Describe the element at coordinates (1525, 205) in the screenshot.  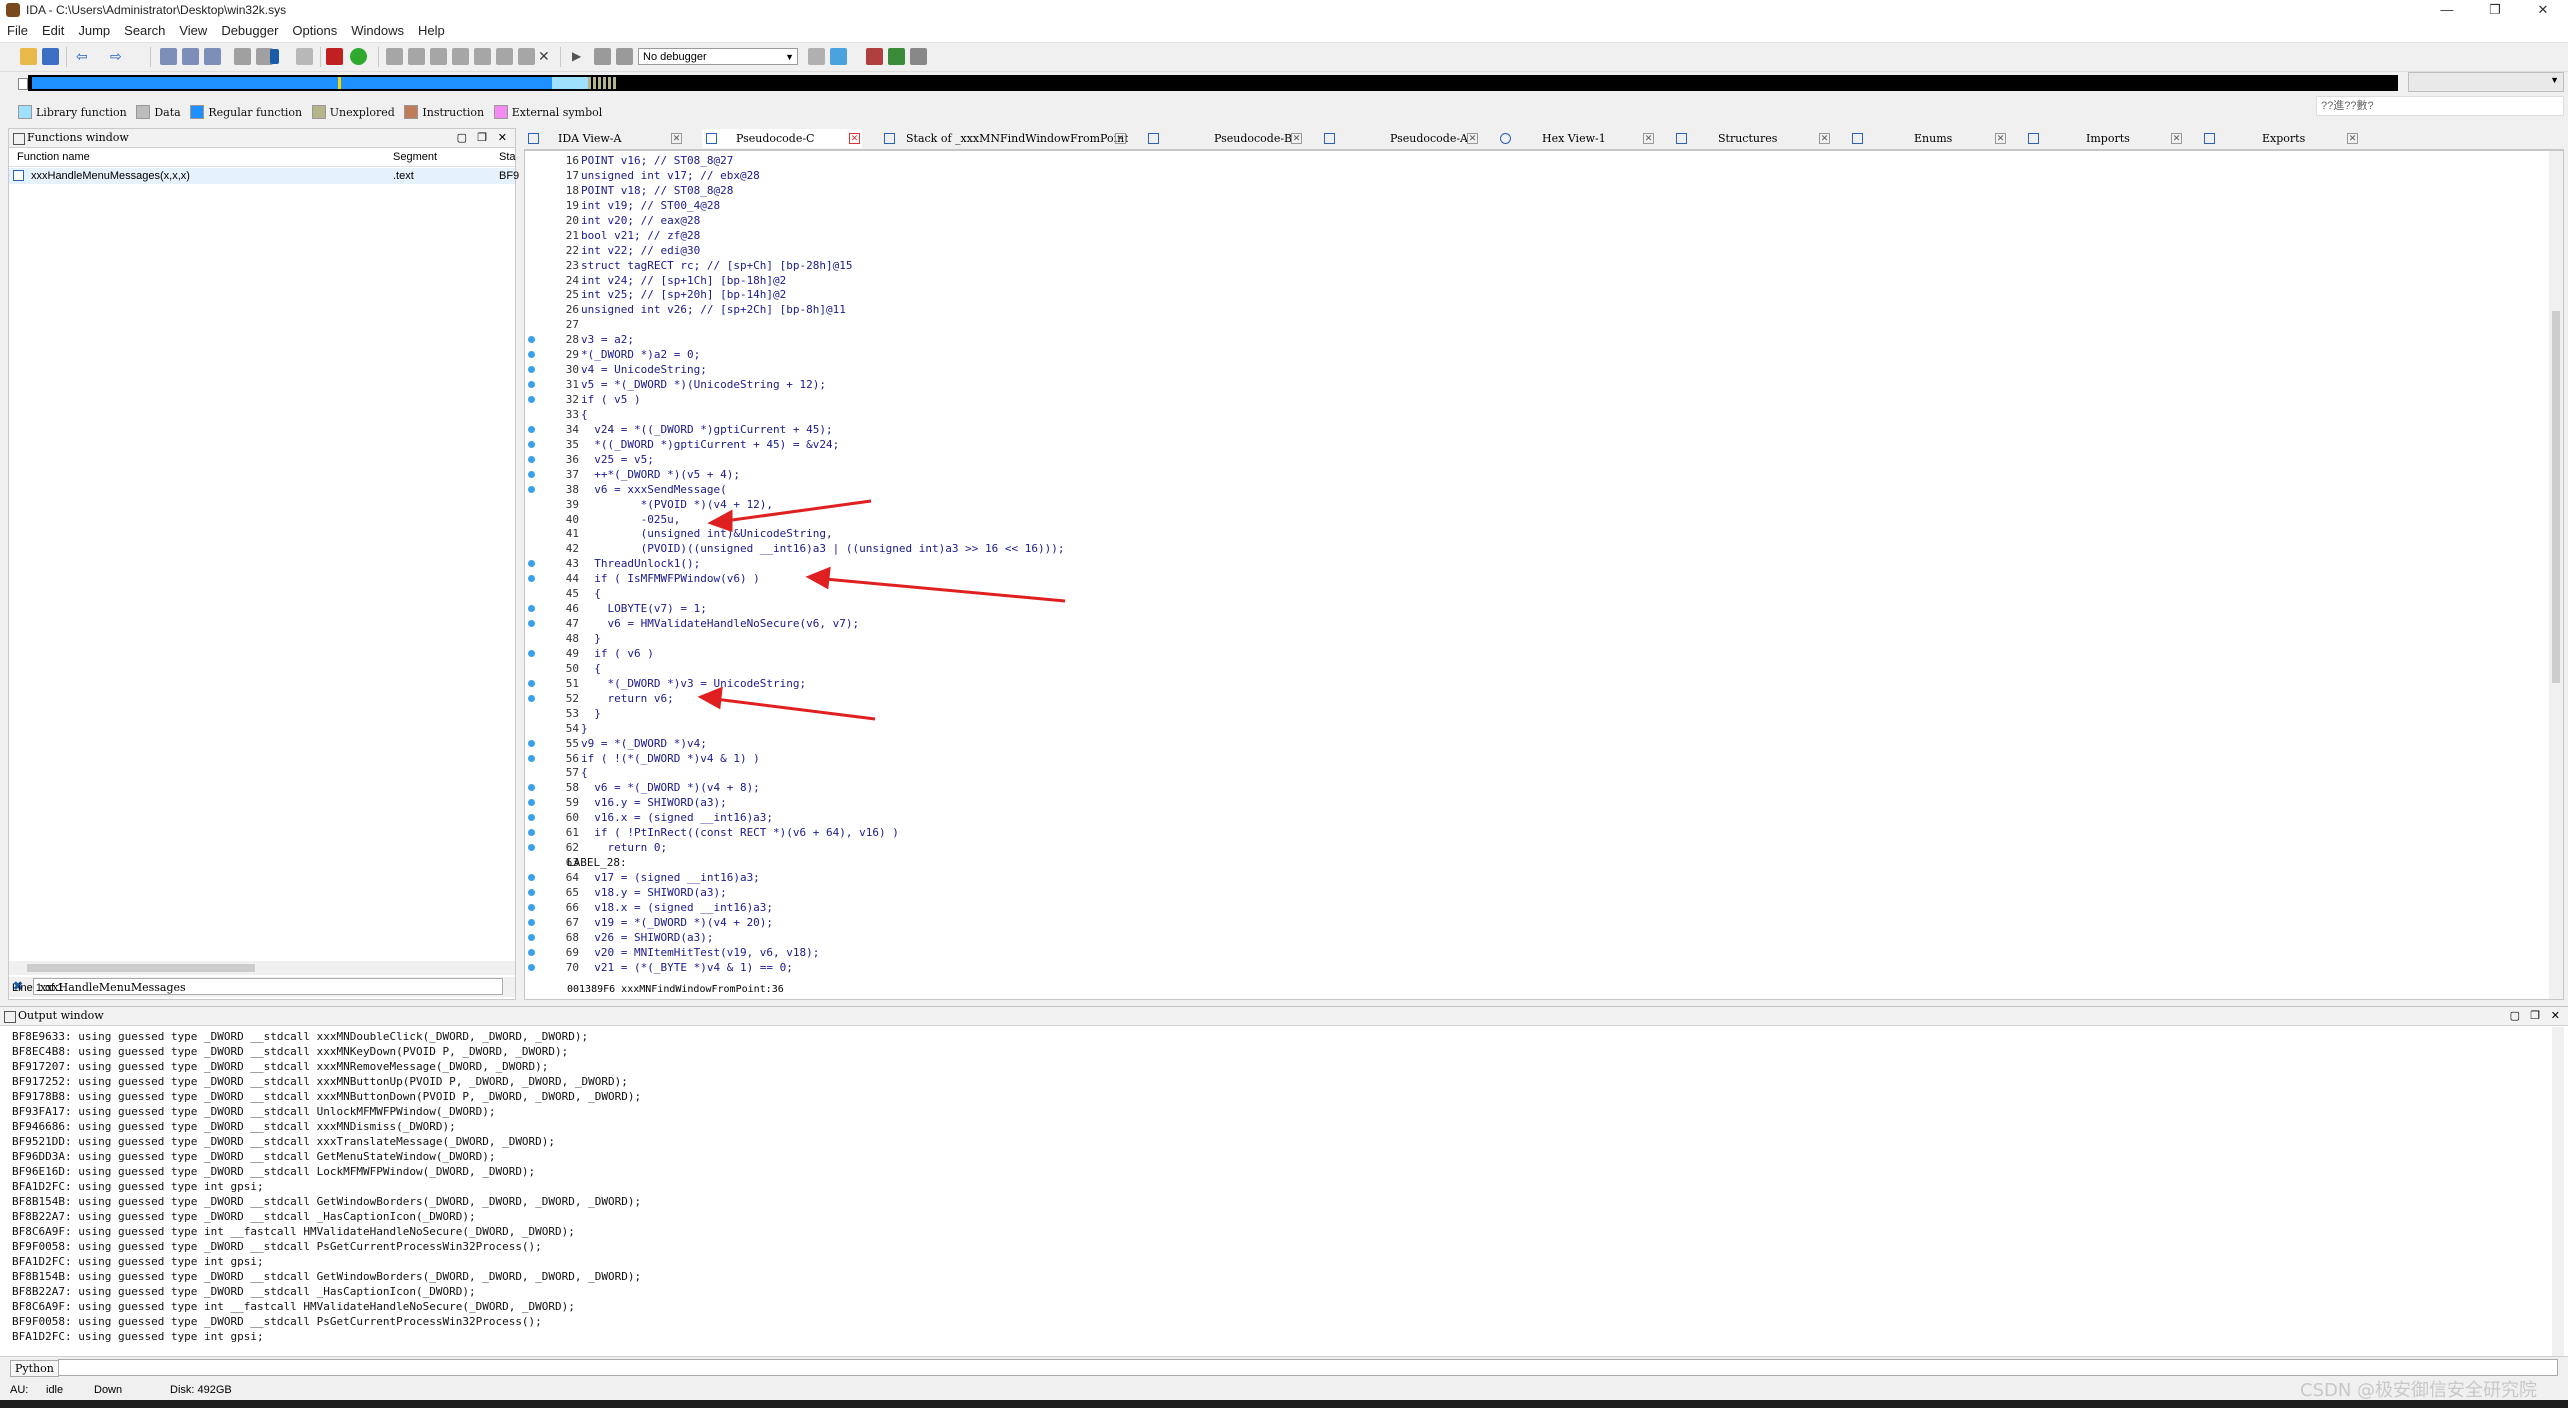
I see `code-line: 19 int v19; // ST00_4@28` at that location.